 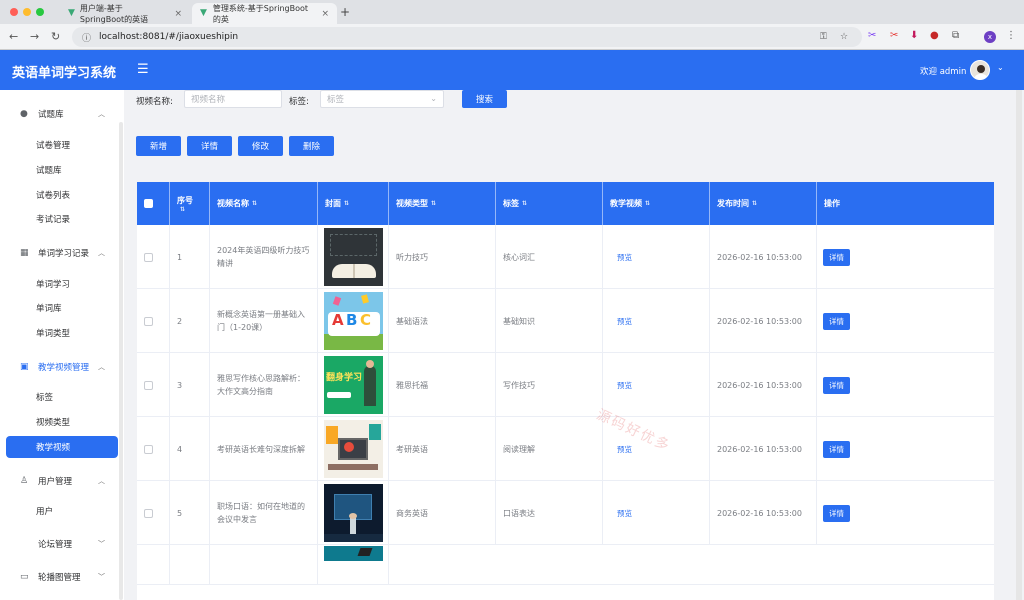 I want to click on column-label: 视频名称, so click(x=233, y=203).